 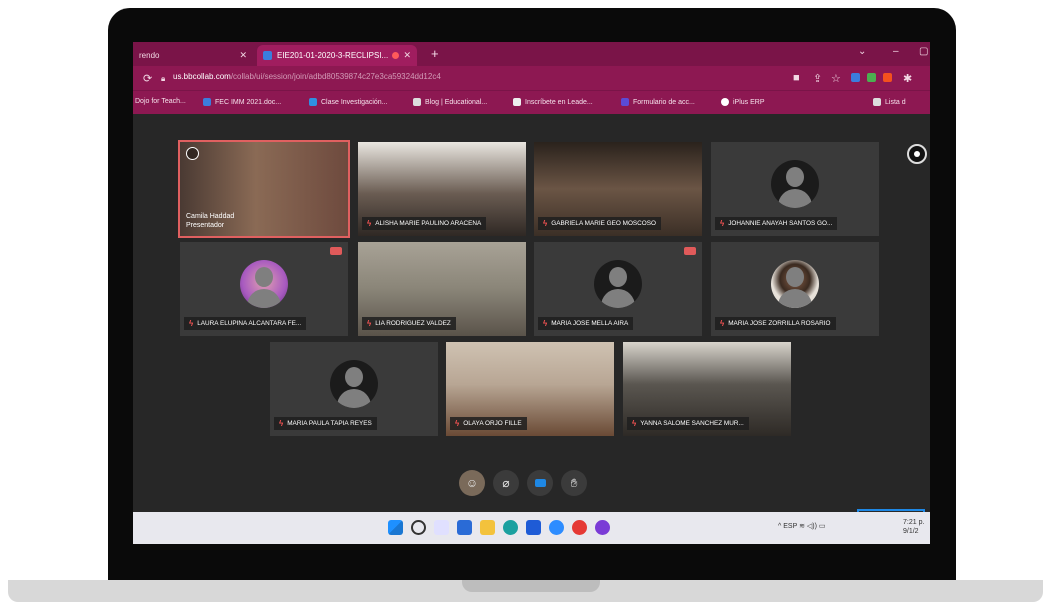 I want to click on recording-indicator-icon, so click(x=917, y=154).